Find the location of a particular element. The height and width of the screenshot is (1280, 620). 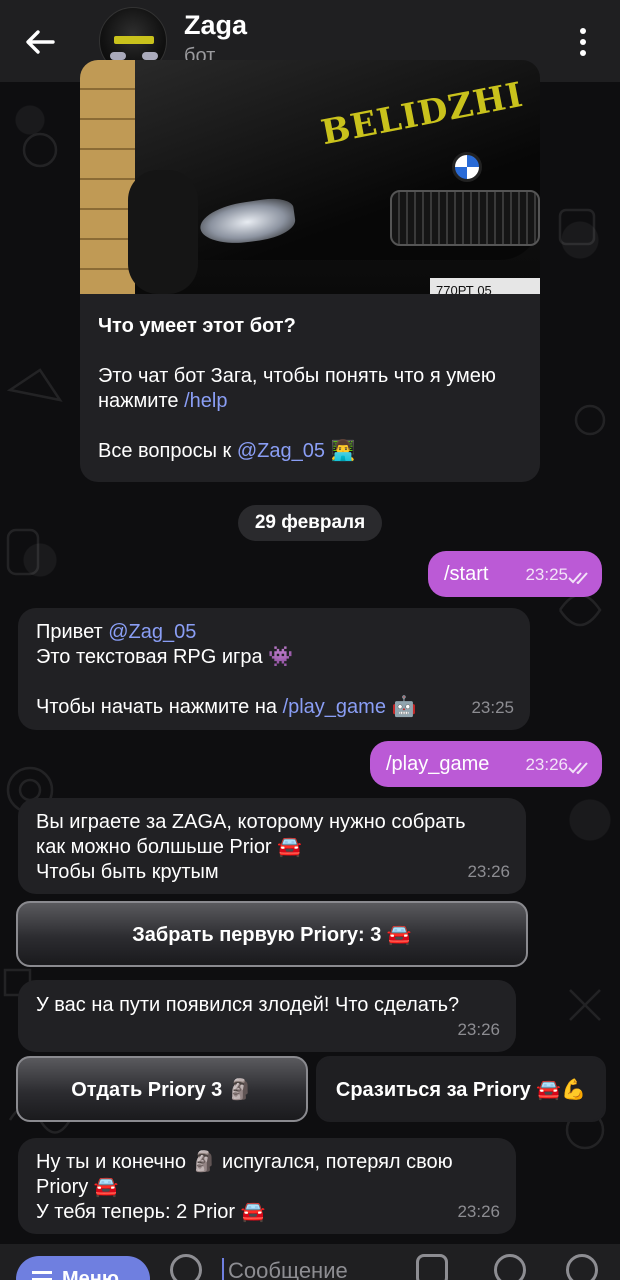

car-logo-icon is located at coordinates (467, 167).